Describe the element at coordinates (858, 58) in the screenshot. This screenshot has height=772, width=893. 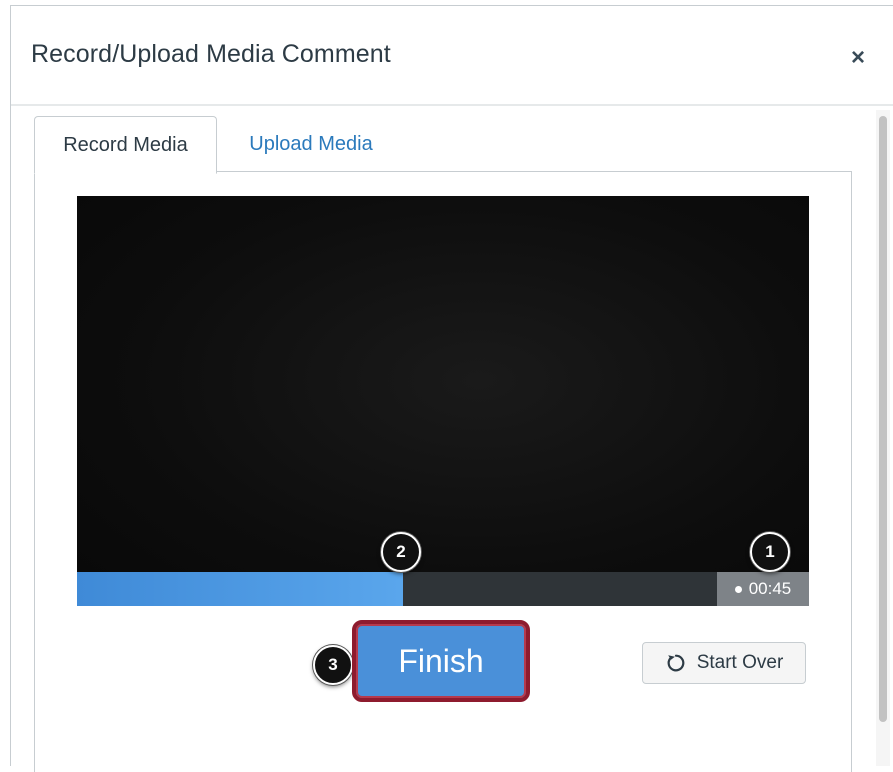
I see `close-icon: ×` at that location.